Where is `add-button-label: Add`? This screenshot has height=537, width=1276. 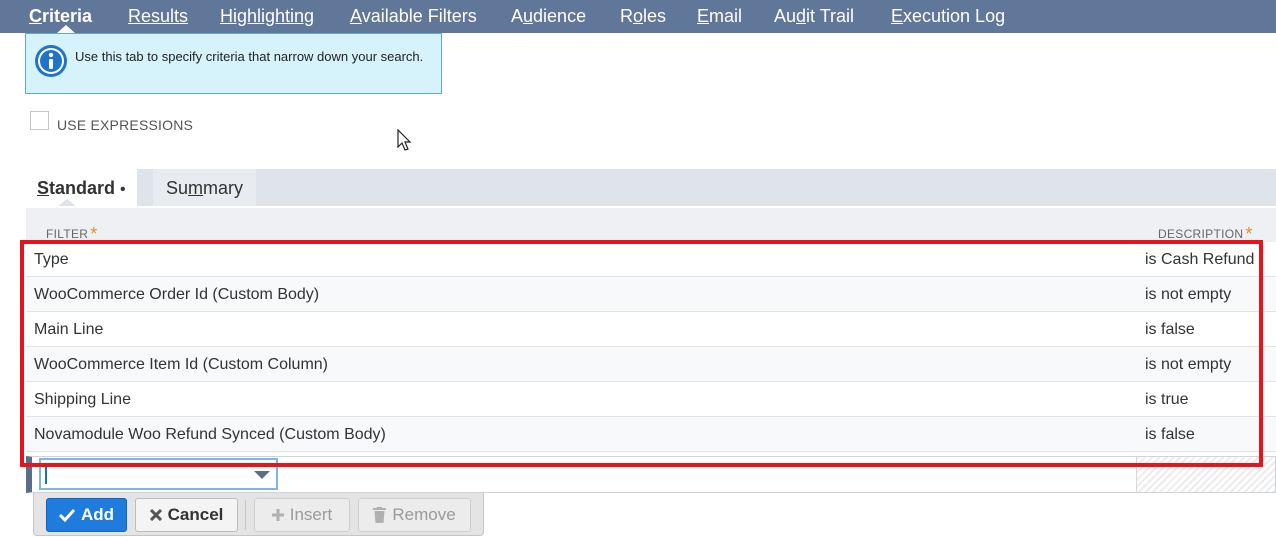
add-button-label: Add is located at coordinates (97, 514).